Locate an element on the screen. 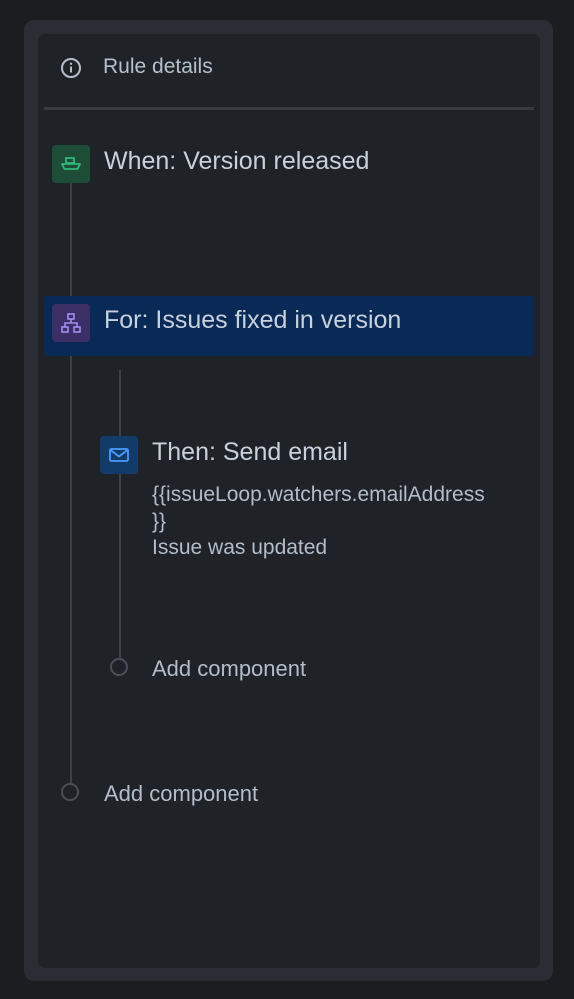 The width and height of the screenshot is (574, 999). ship-icon is located at coordinates (71, 164).